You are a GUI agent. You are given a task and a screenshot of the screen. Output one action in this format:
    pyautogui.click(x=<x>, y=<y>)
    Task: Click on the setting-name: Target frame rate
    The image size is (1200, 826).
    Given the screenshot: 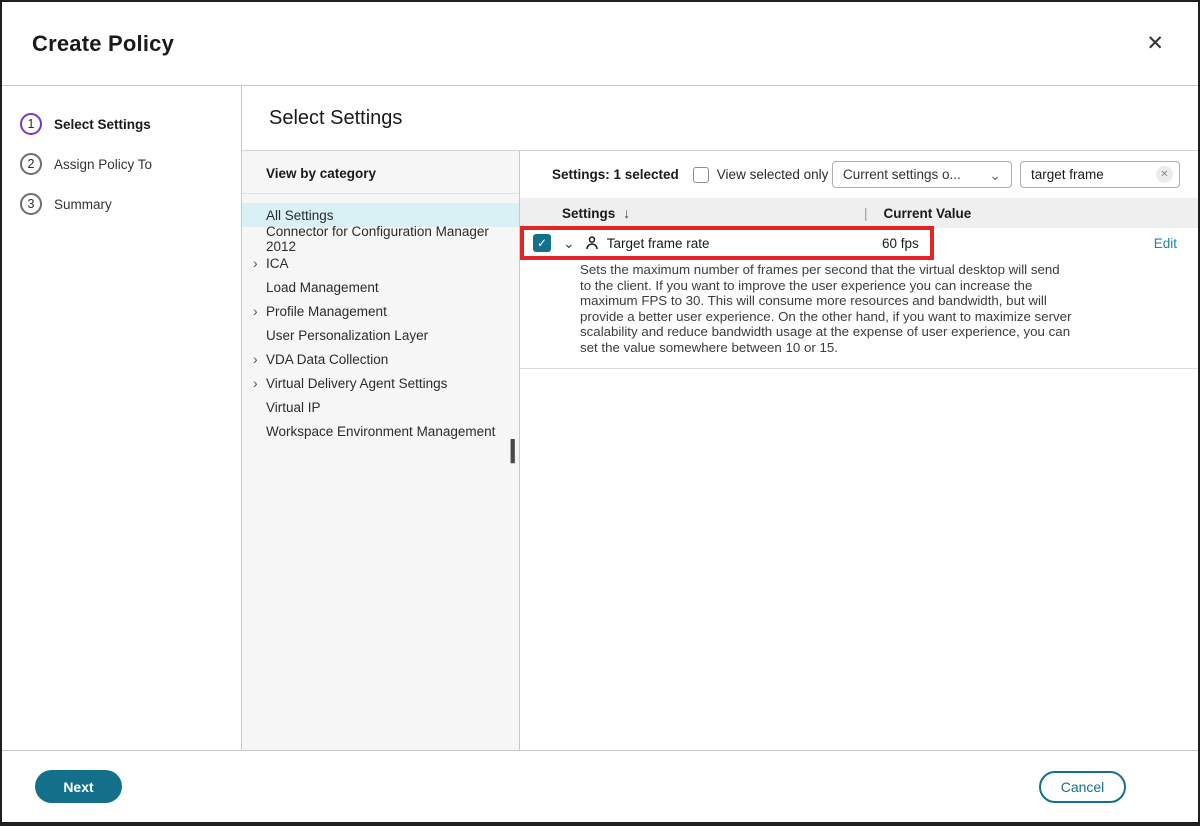 What is the action you would take?
    pyautogui.click(x=658, y=243)
    